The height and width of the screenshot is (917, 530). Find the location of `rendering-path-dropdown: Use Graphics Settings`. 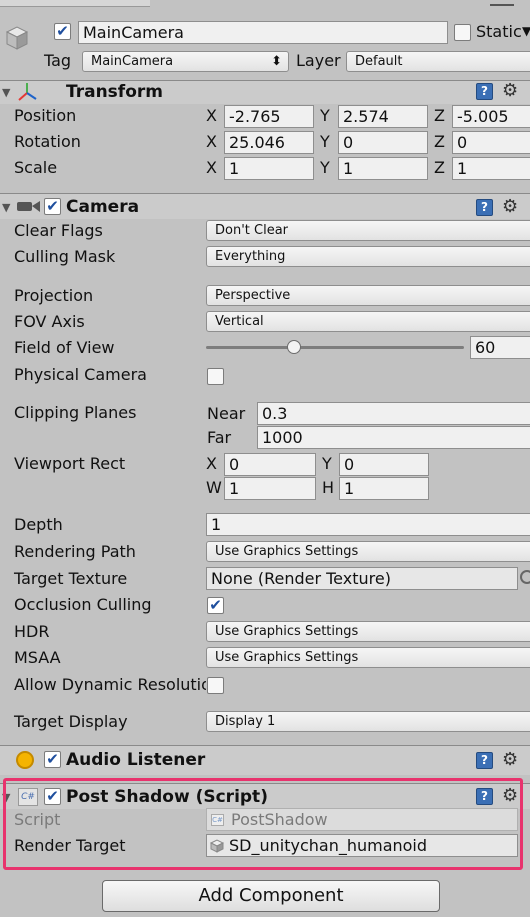

rendering-path-dropdown: Use Graphics Settings is located at coordinates (368, 551).